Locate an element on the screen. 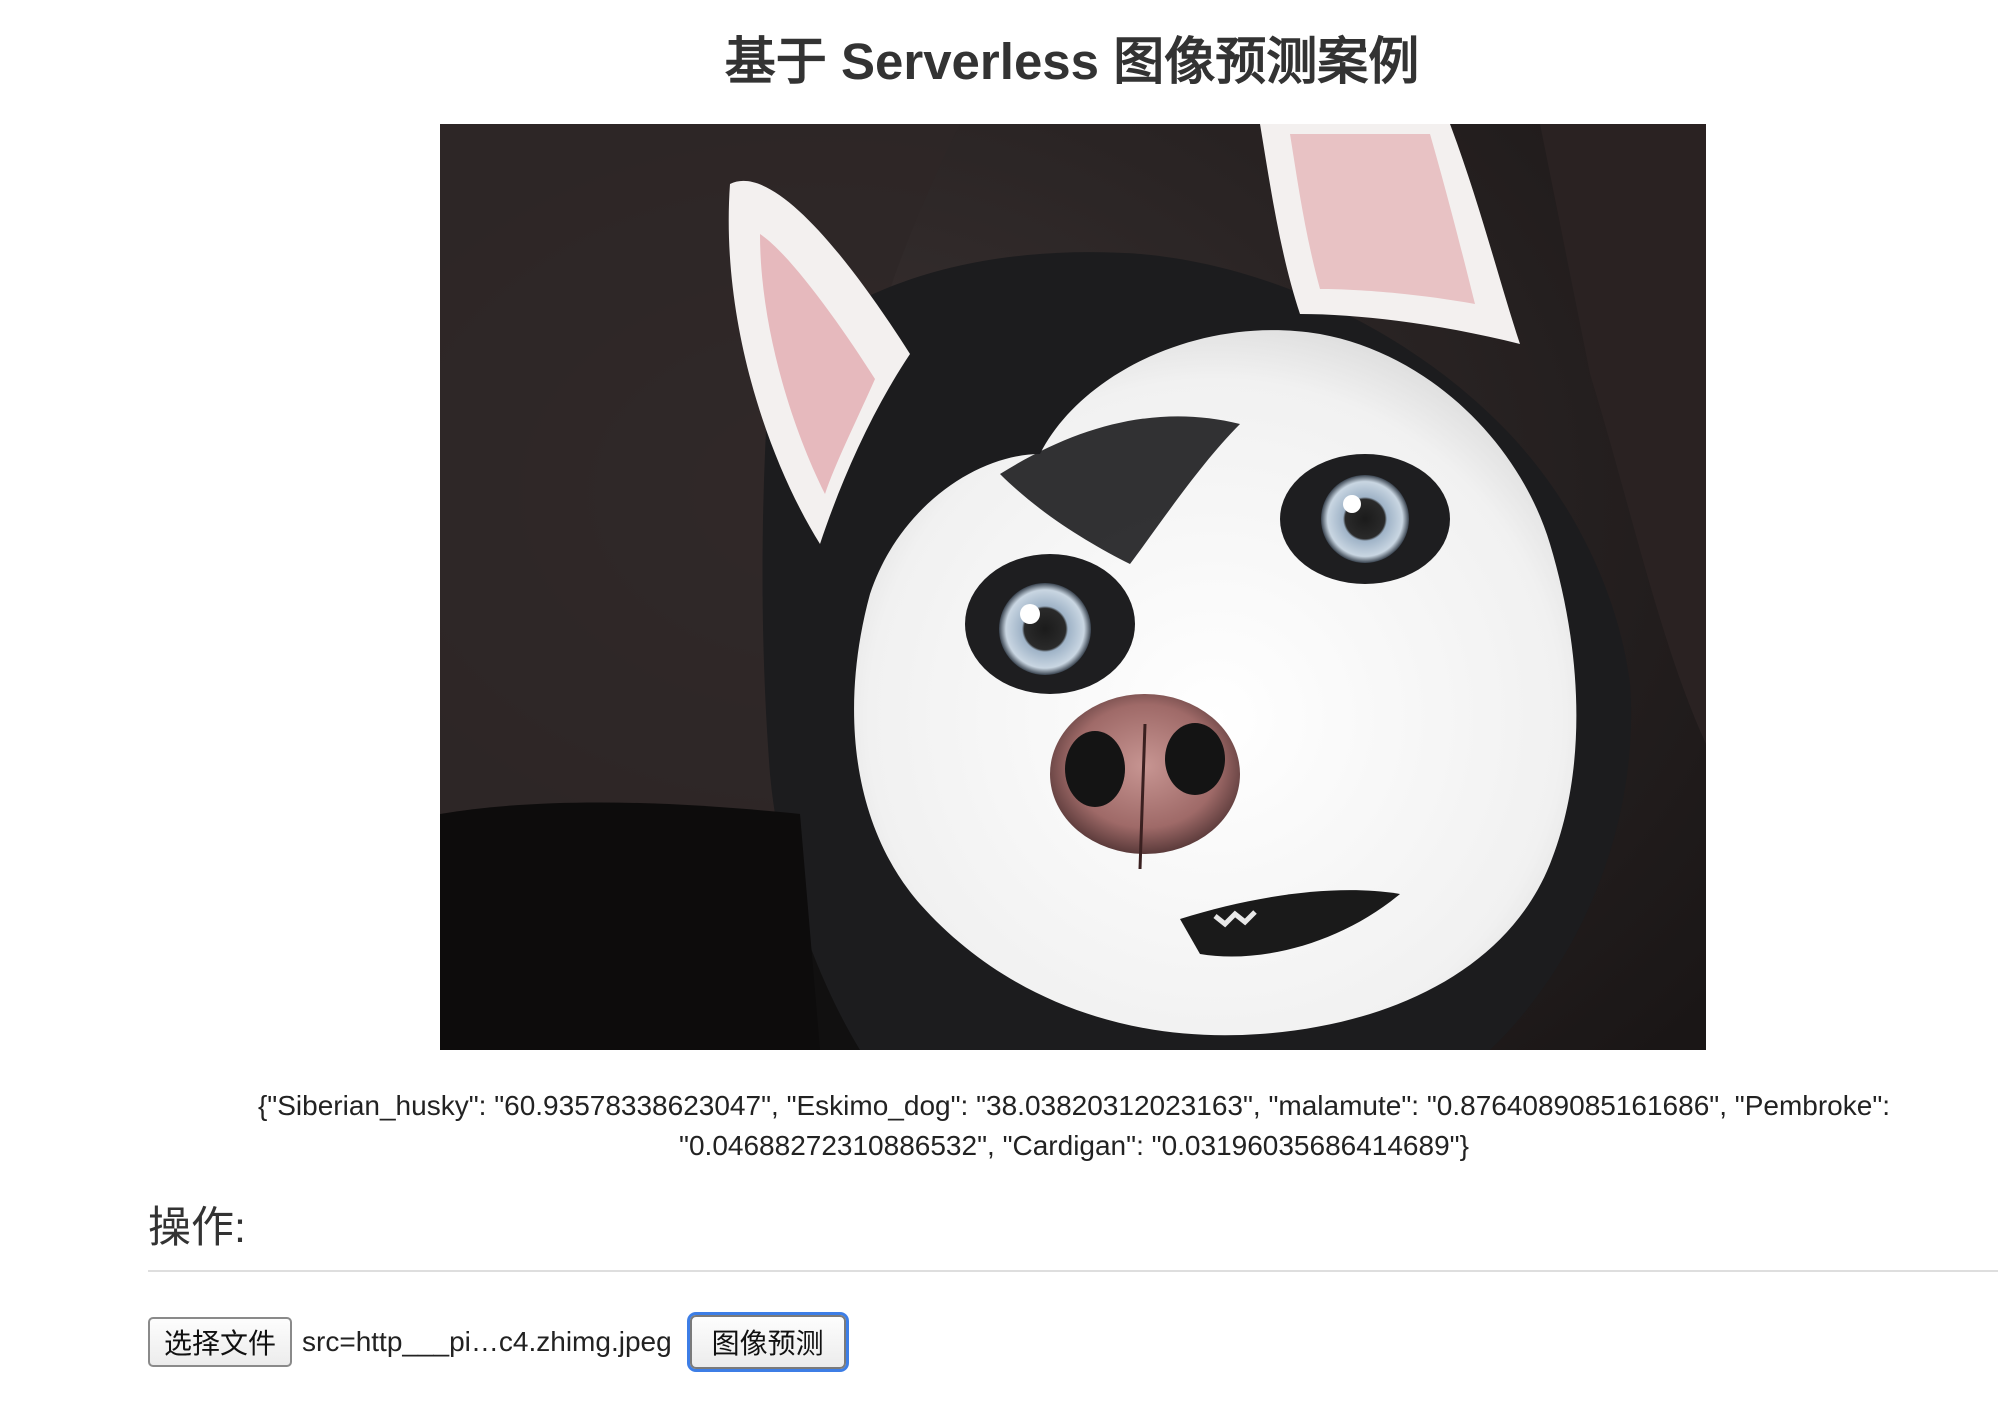  operations-heading: 操作: is located at coordinates (197, 1228).